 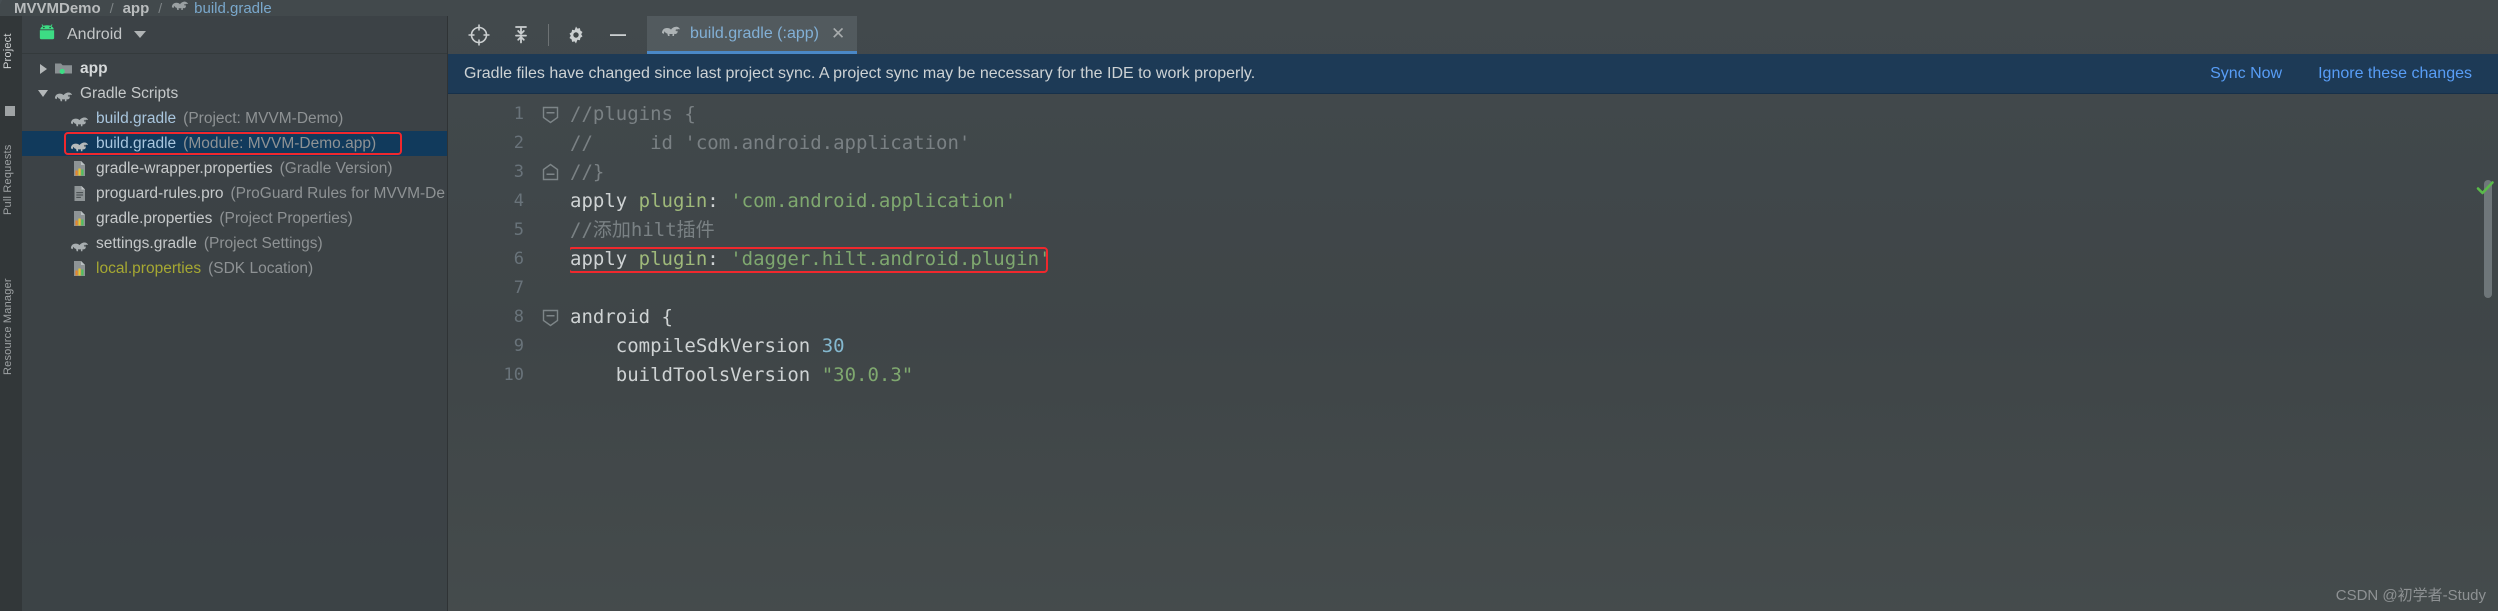 What do you see at coordinates (146, 243) in the screenshot?
I see `tree-item-label: settings.gradle` at bounding box center [146, 243].